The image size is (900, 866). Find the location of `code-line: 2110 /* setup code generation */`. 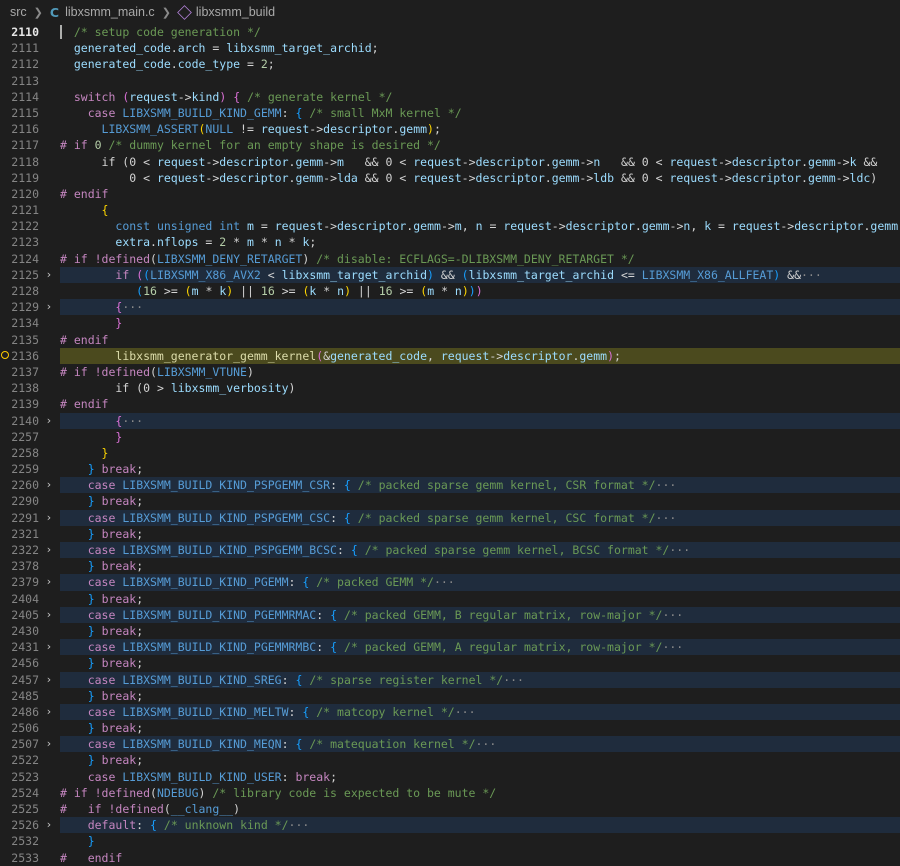

code-line: 2110 /* setup code generation */ is located at coordinates (450, 32).